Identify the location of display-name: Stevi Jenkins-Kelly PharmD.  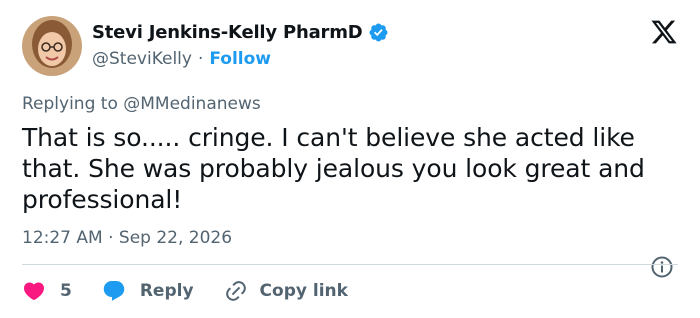
(227, 32).